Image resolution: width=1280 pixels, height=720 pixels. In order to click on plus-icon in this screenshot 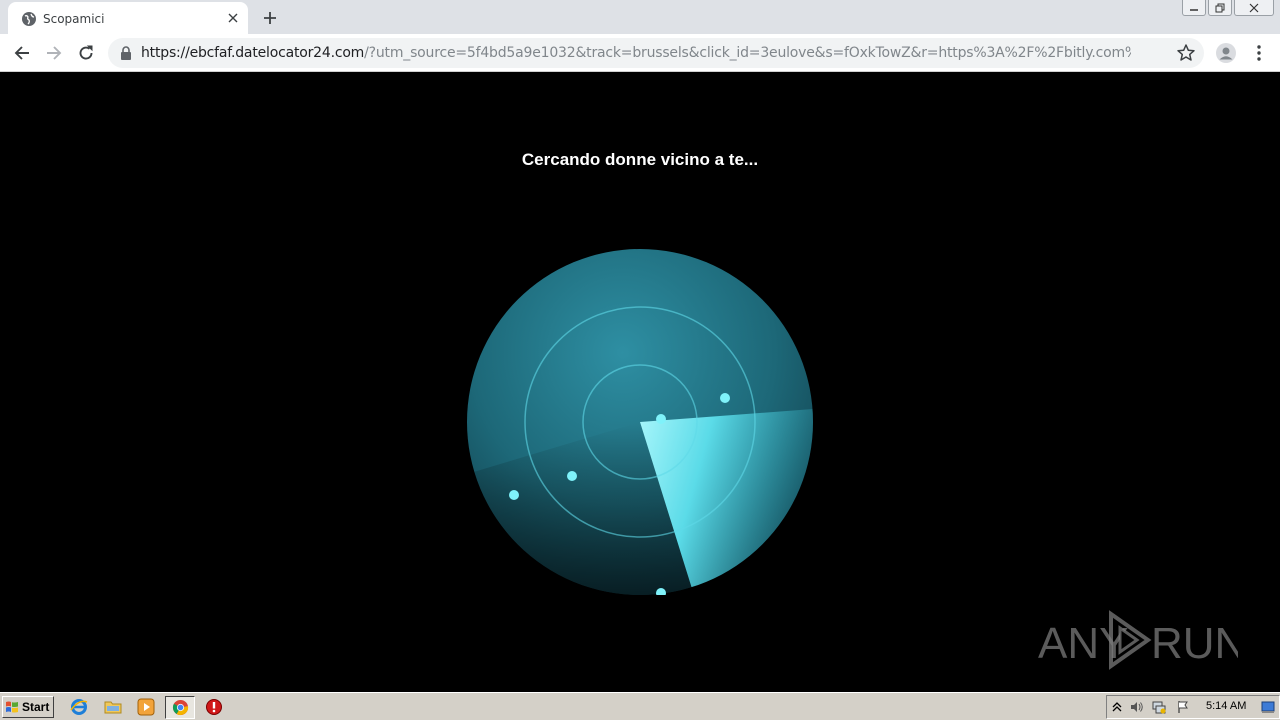, I will do `click(270, 18)`.